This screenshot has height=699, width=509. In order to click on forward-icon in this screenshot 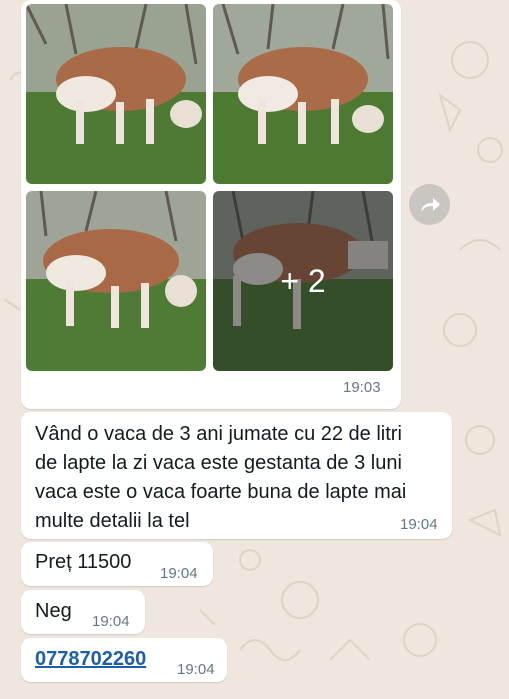, I will do `click(430, 204)`.